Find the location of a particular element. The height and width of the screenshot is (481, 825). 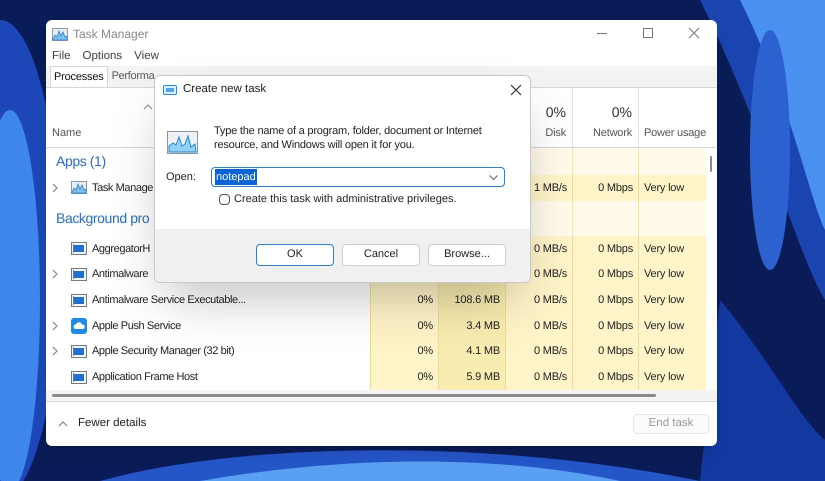

chevron-down-icon is located at coordinates (493, 177).